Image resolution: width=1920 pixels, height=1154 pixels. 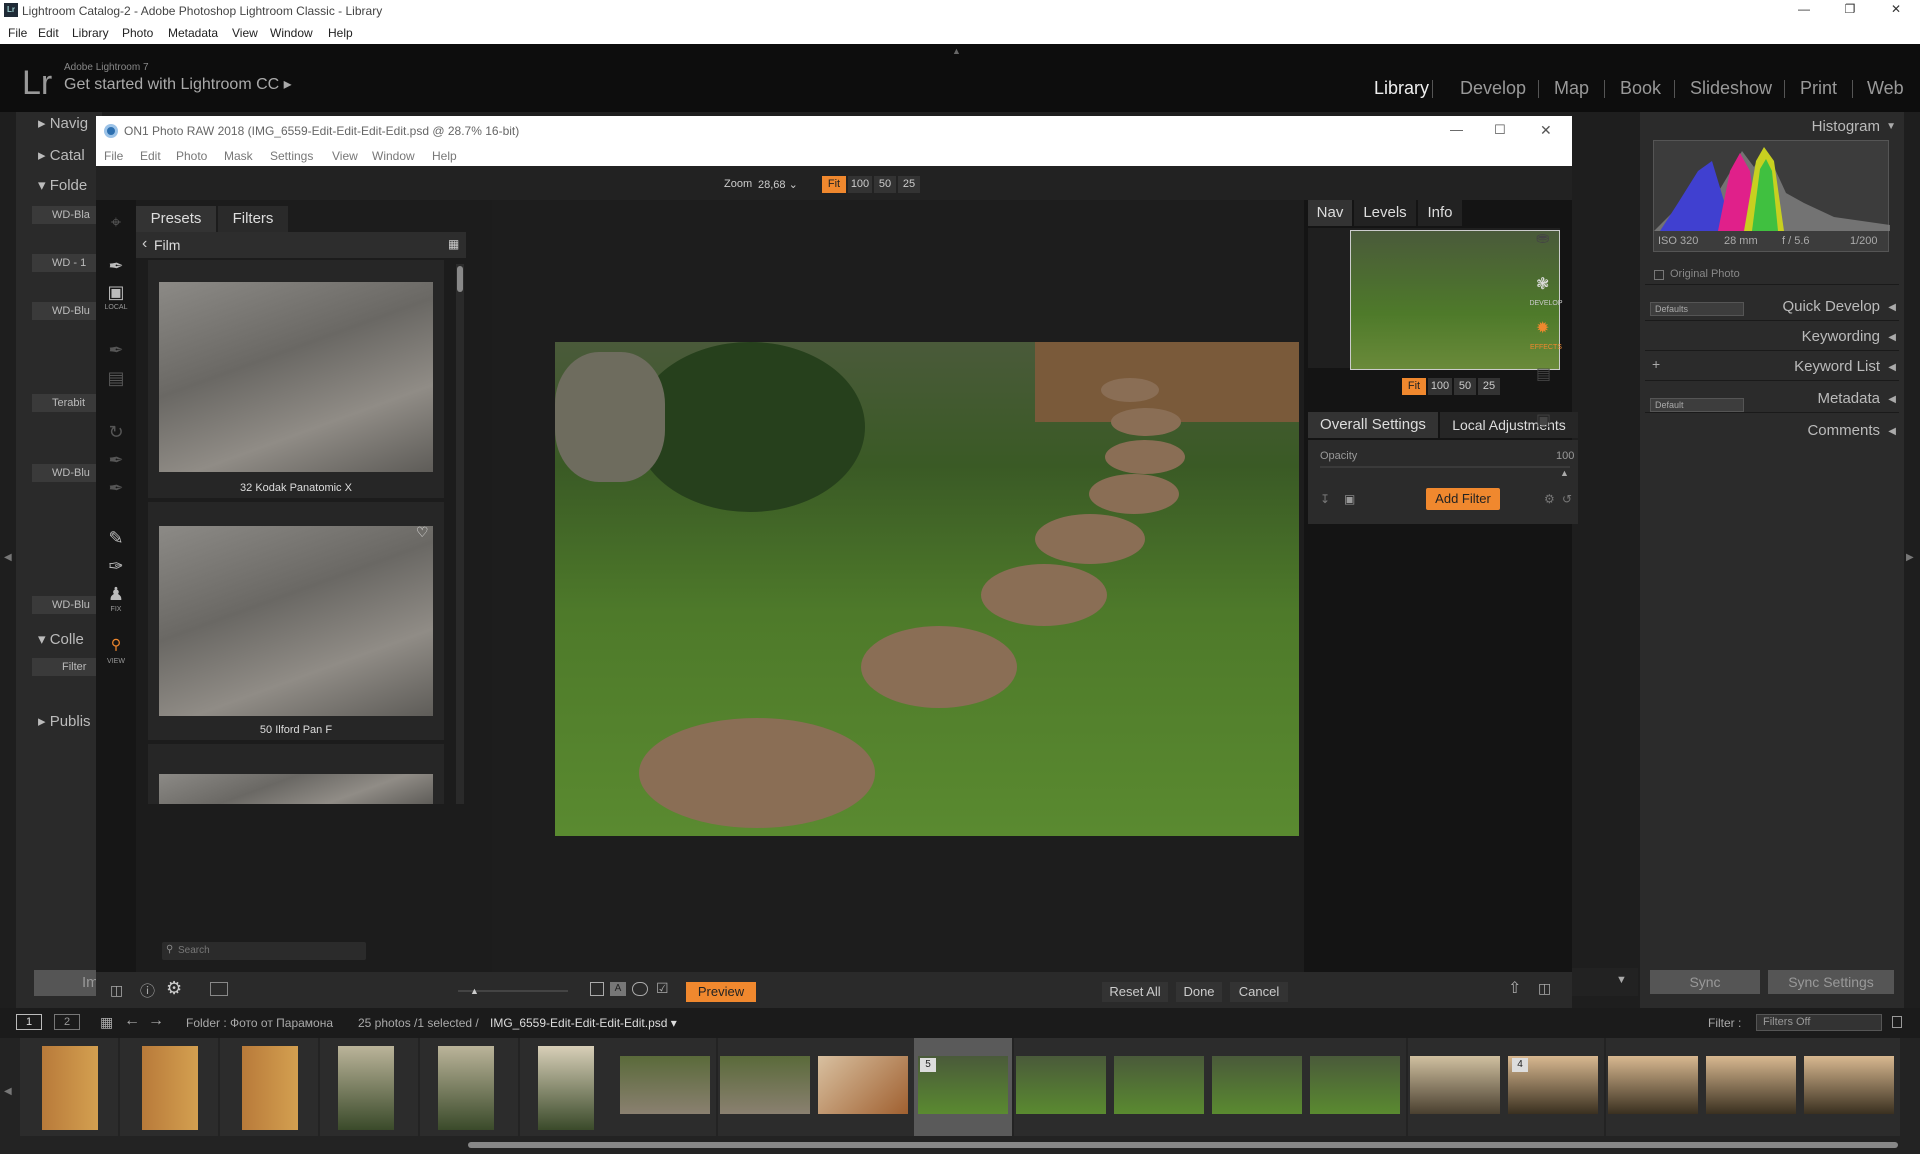 I want to click on metadata-preset-select: Default, so click(x=1697, y=405).